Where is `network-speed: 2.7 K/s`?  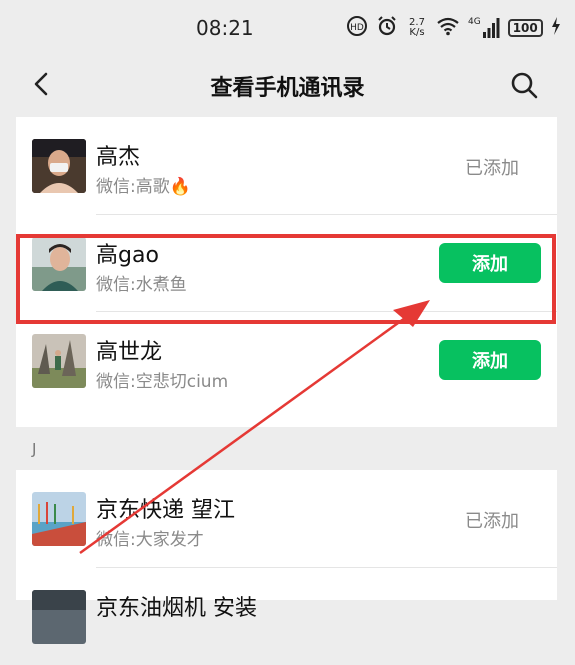 network-speed: 2.7 K/s is located at coordinates (417, 28).